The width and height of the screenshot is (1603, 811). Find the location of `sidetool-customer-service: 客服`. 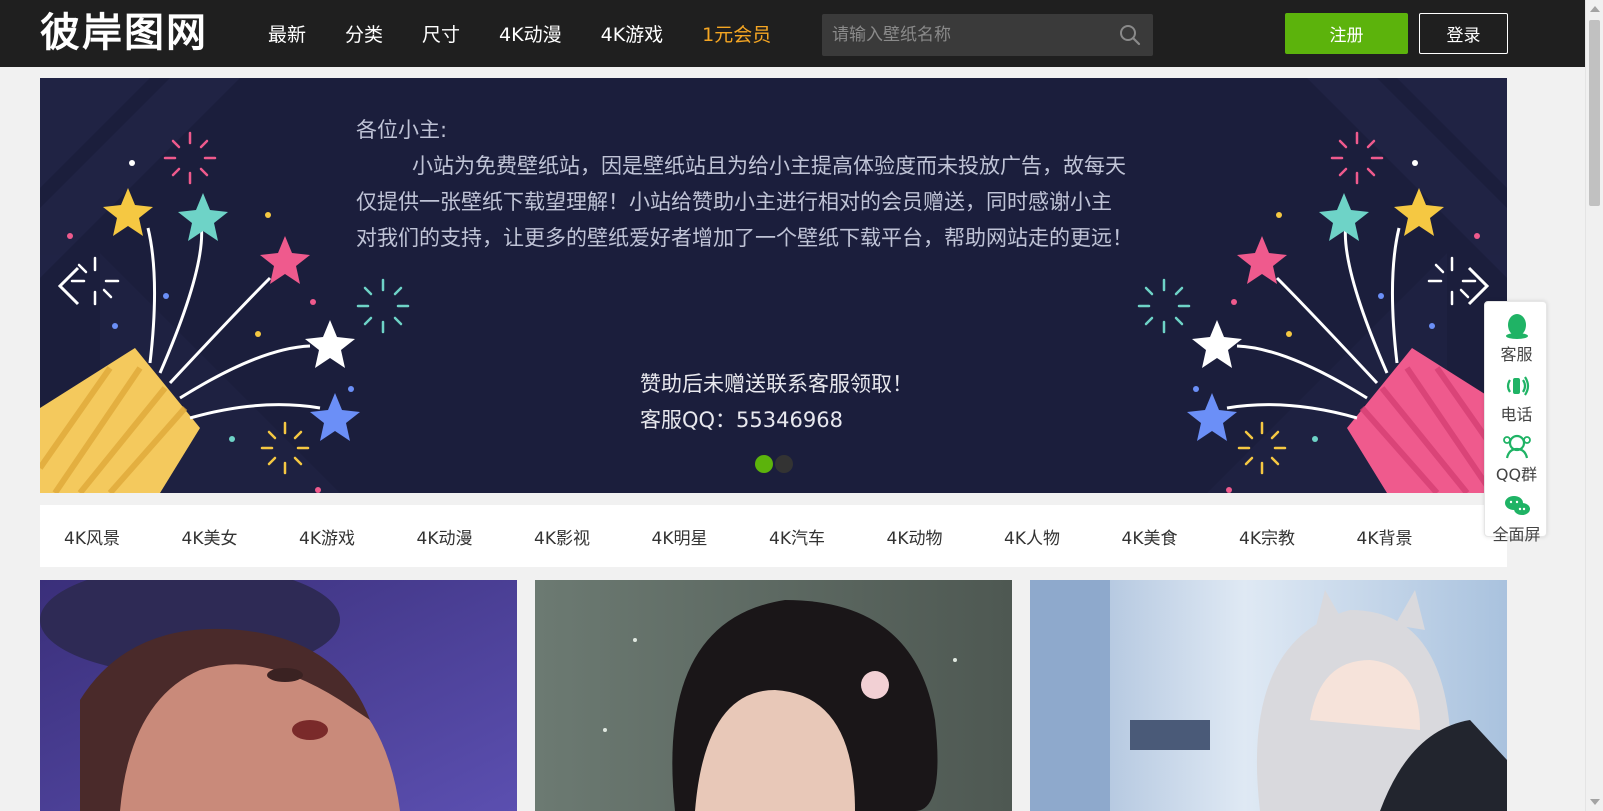

sidetool-customer-service: 客服 is located at coordinates (1516, 334).